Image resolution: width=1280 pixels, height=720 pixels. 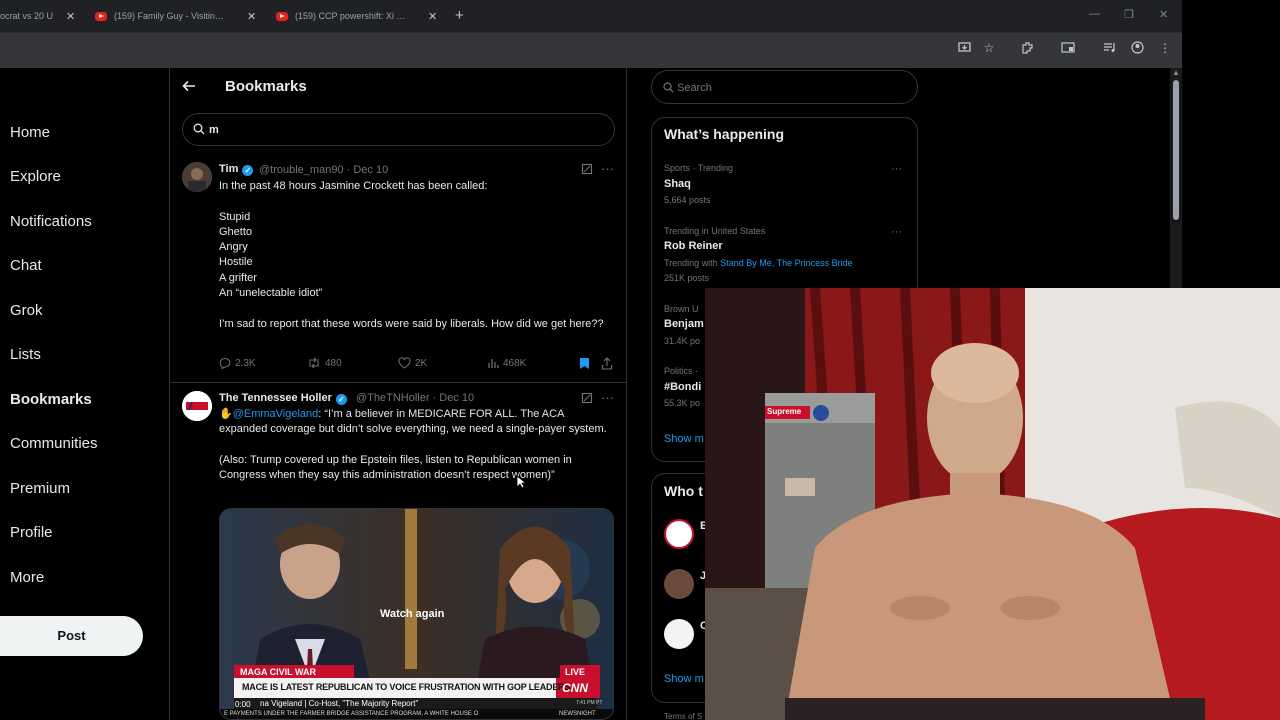 I want to click on tab-title: (159) Family Guy - Visiting Gro, so click(x=170, y=16).